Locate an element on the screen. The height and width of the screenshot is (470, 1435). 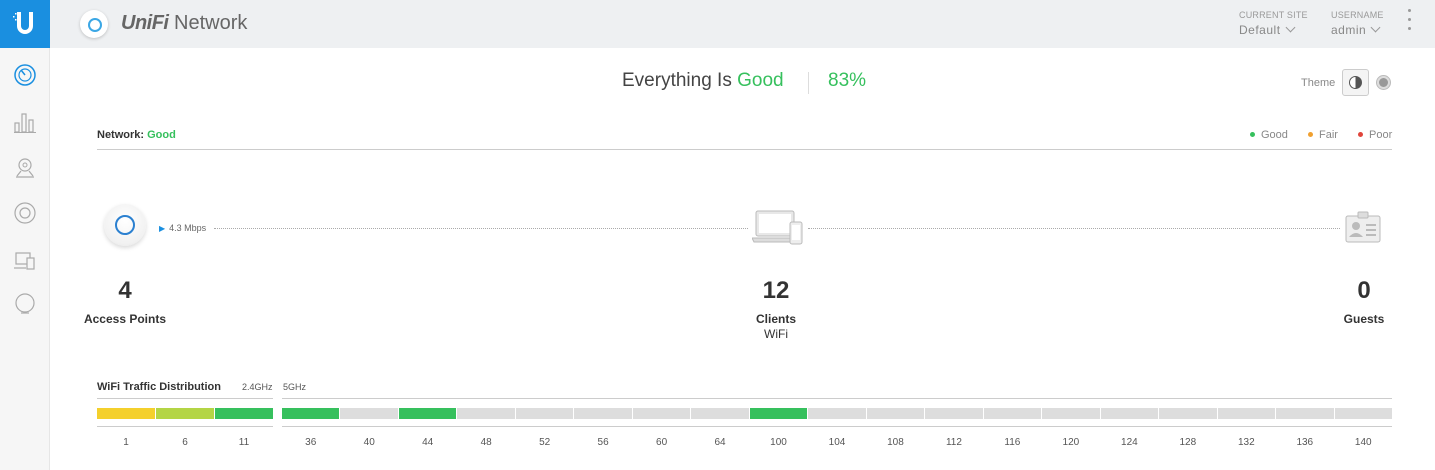
clients-label: Clients is located at coordinates (775, 319).